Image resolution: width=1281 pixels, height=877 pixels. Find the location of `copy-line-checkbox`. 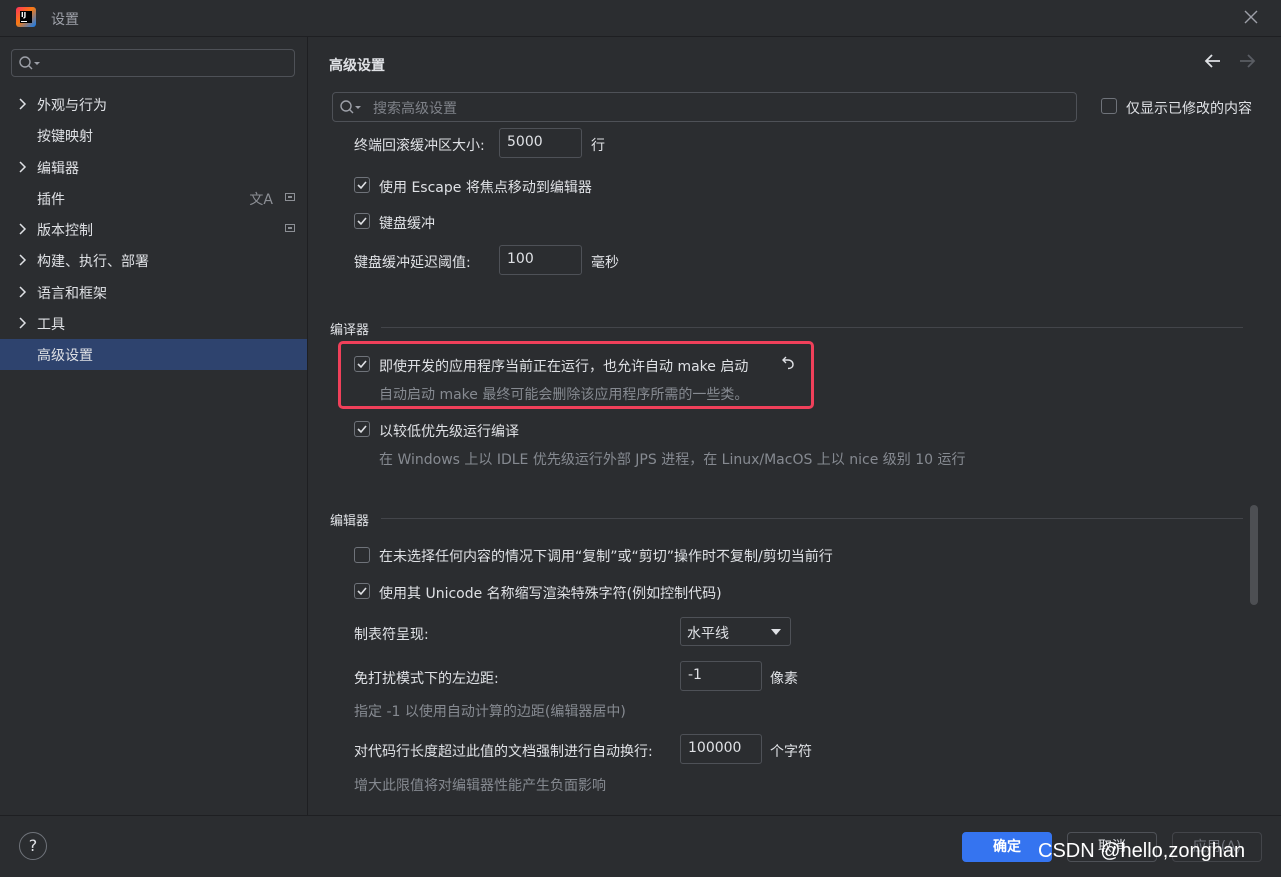

copy-line-checkbox is located at coordinates (362, 555).